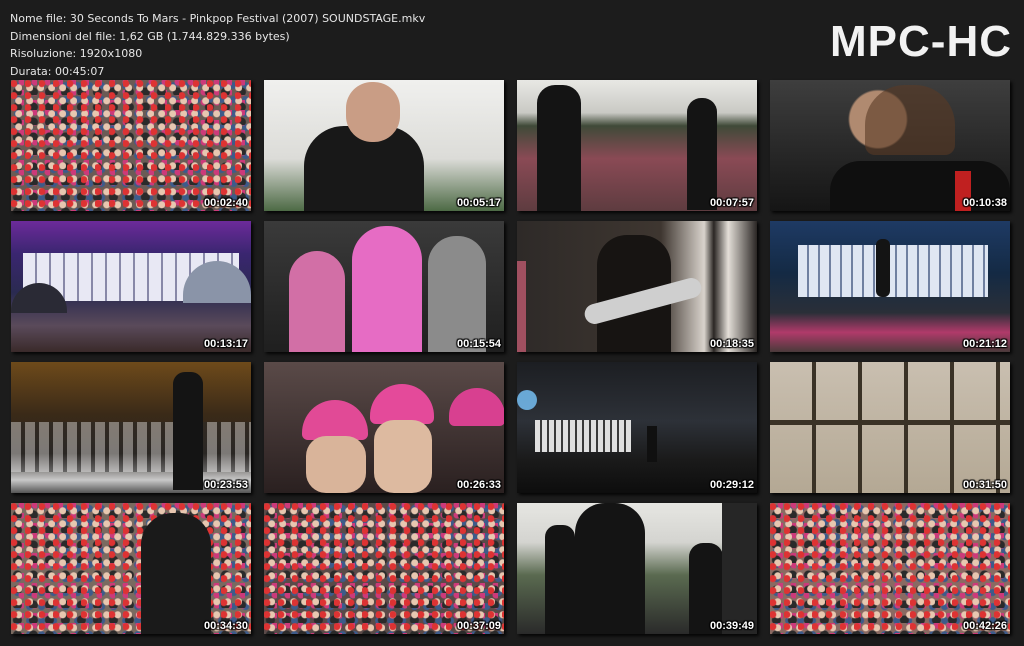 The height and width of the screenshot is (646, 1024). I want to click on thumbnail-timestamp: 00:07:57, so click(731, 203).